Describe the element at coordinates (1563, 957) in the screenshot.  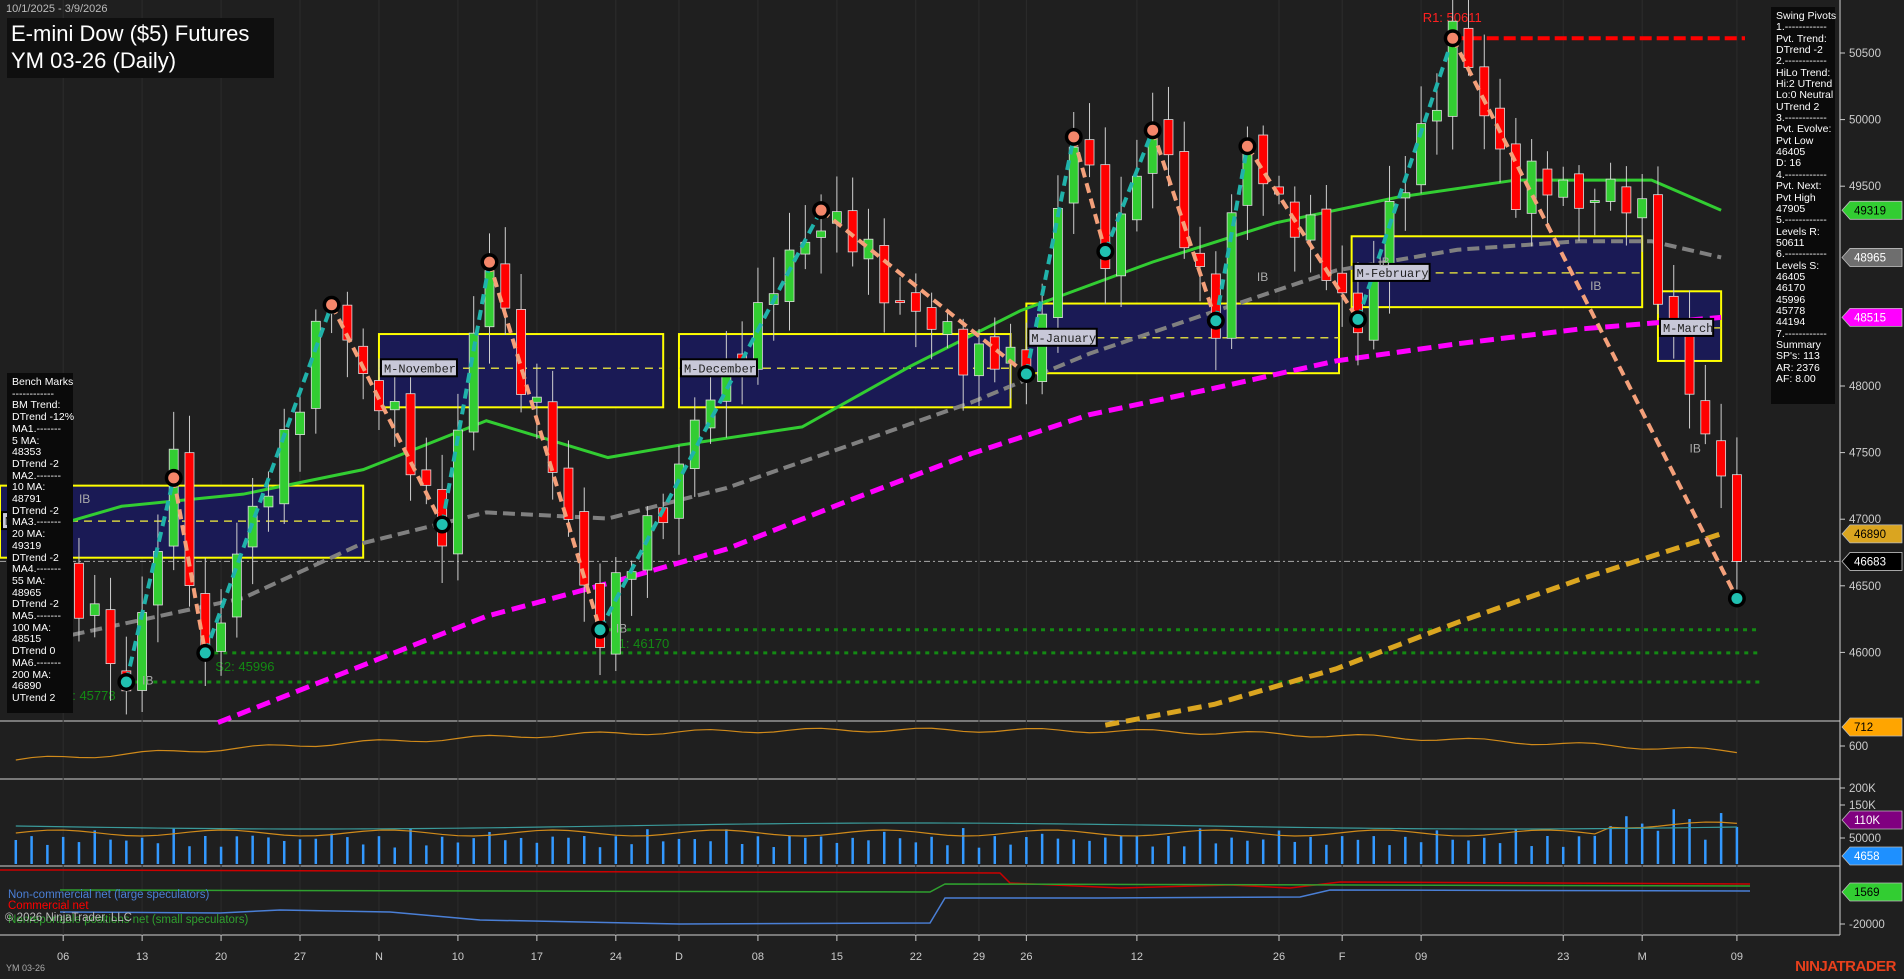
I see `date-label: 23` at that location.